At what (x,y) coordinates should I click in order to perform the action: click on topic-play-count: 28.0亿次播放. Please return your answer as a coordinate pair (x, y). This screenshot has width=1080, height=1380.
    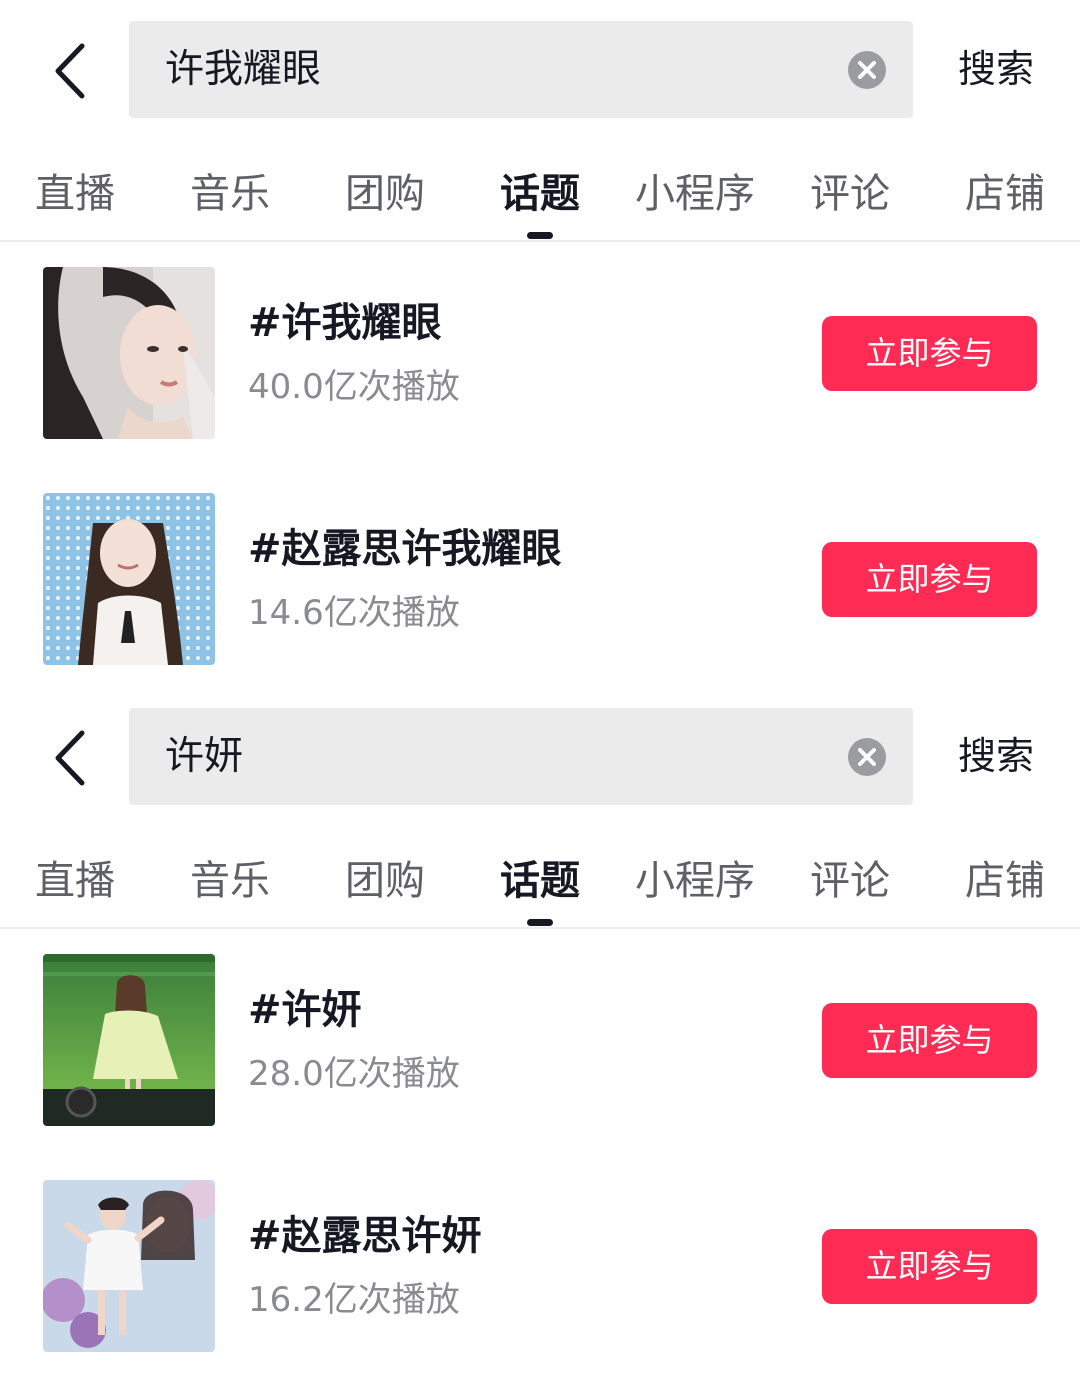
    Looking at the image, I should click on (354, 1074).